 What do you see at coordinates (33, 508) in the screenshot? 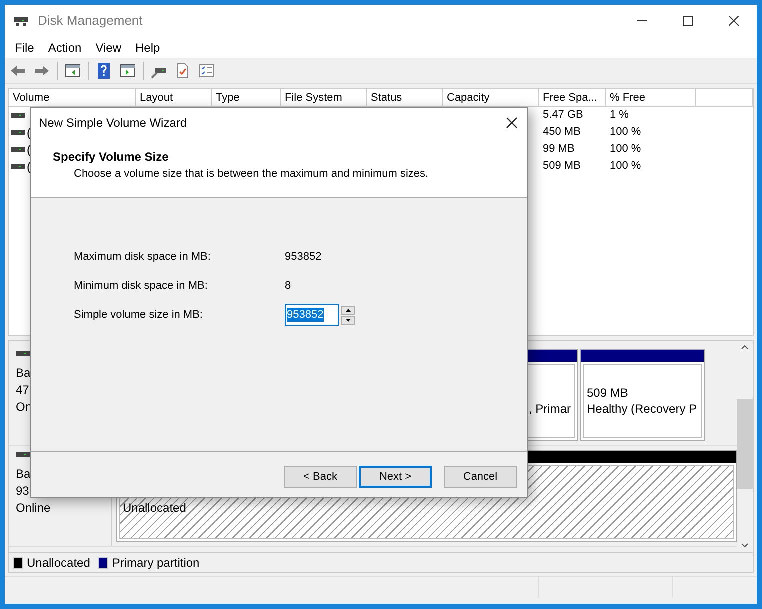
I see `disk-info: Online` at bounding box center [33, 508].